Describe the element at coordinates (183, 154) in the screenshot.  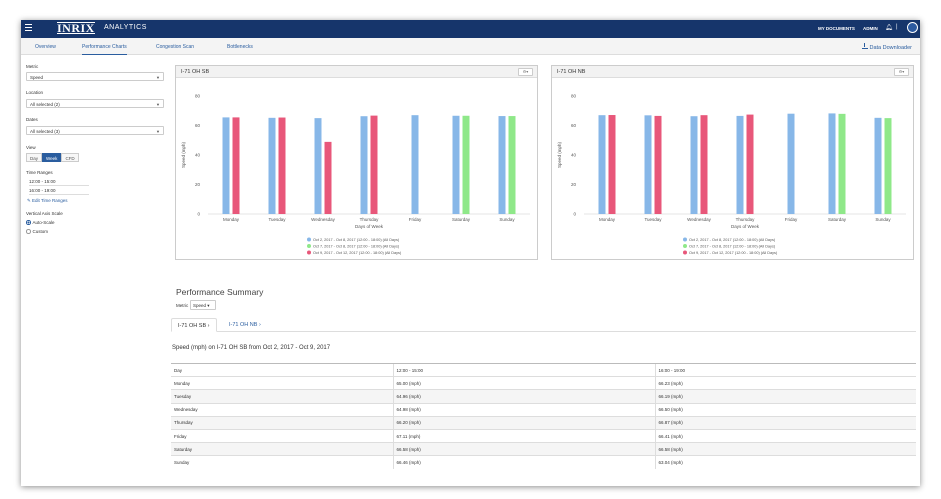
I see `y-axis-label: Speed (mph)` at that location.